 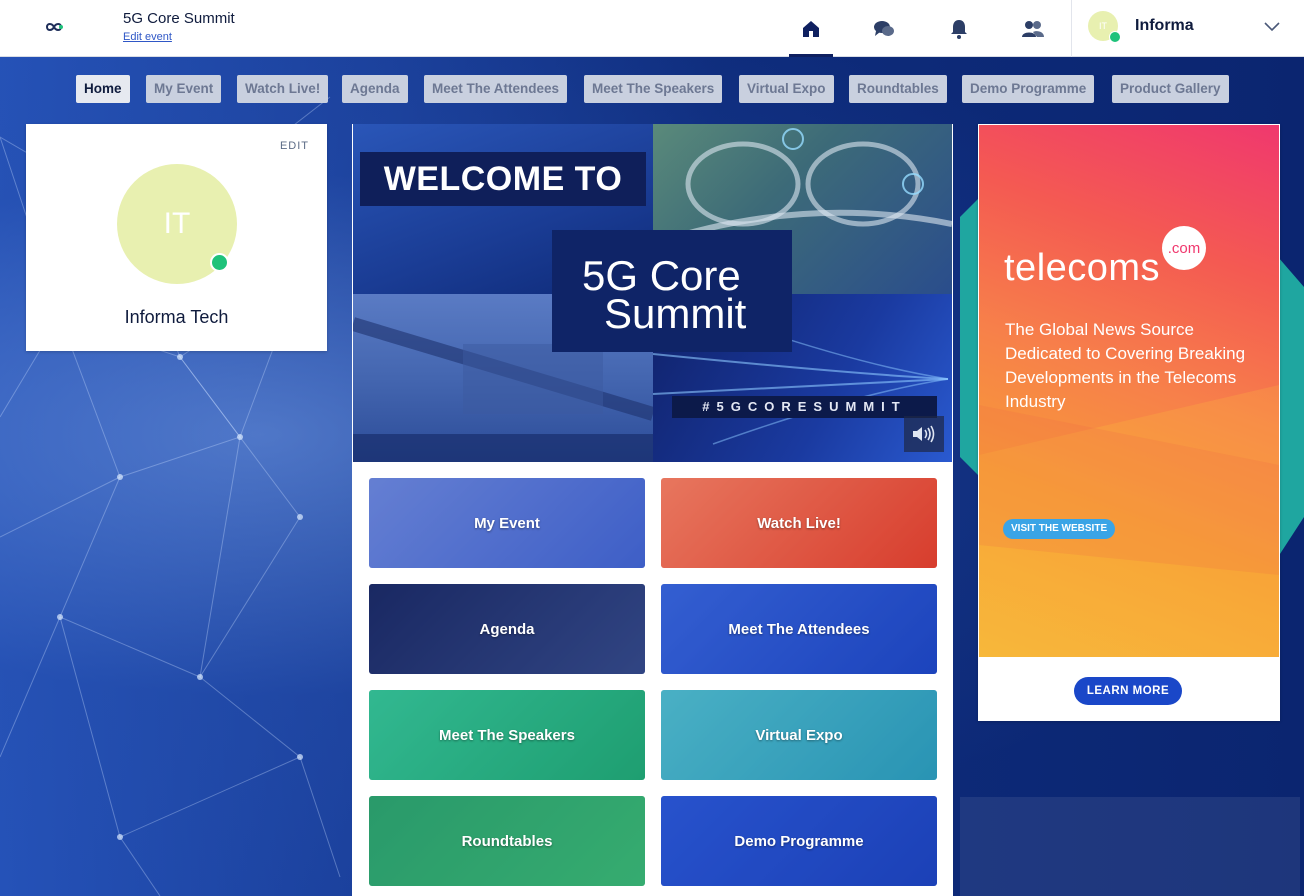 I want to click on tile-virtual-expo: Virtual Expo, so click(x=799, y=735).